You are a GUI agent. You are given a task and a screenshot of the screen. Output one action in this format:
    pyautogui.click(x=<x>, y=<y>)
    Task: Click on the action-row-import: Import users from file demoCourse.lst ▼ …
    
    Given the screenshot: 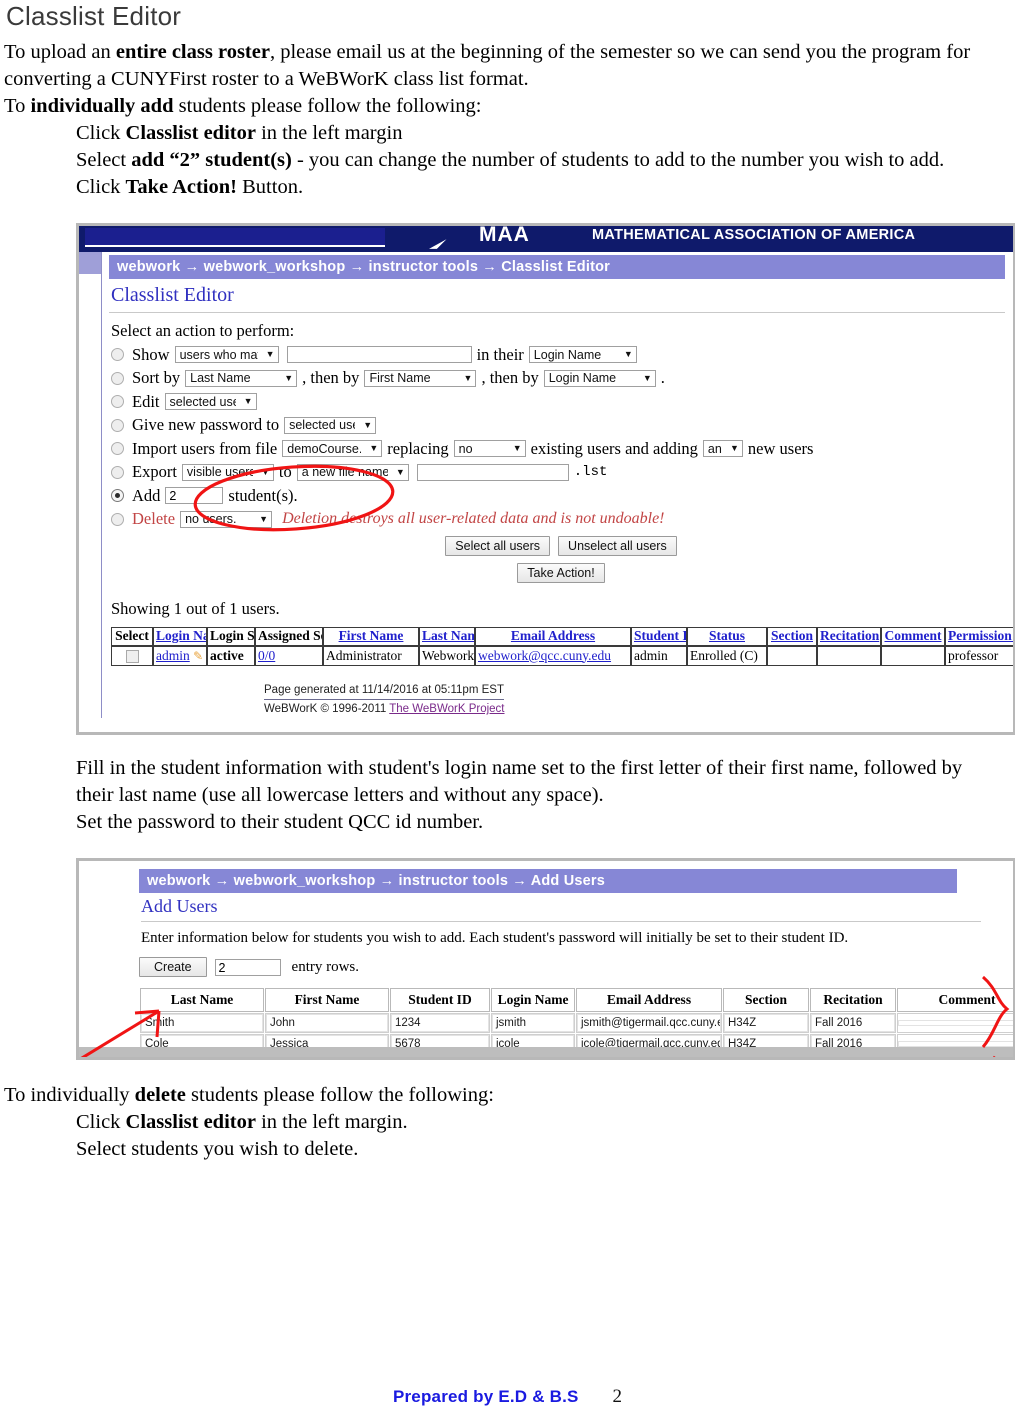 What is the action you would take?
    pyautogui.click(x=562, y=449)
    